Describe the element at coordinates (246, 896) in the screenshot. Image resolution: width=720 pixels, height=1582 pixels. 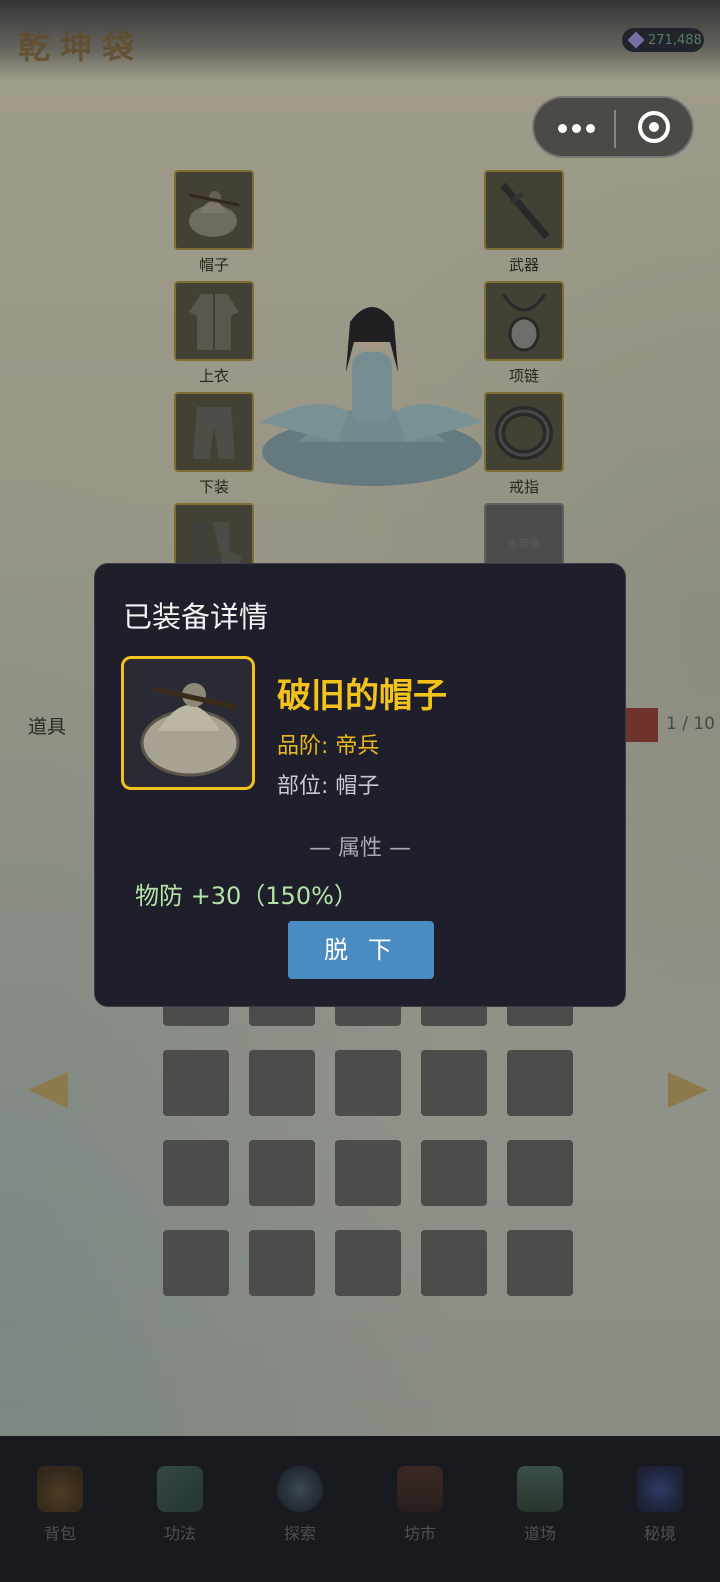
I see `attribute-line: 物防 +30（150%）` at that location.